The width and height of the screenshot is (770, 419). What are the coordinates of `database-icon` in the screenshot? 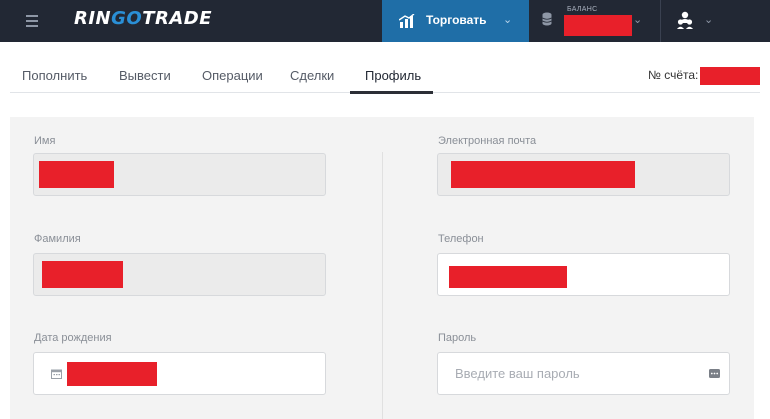 It's located at (547, 19).